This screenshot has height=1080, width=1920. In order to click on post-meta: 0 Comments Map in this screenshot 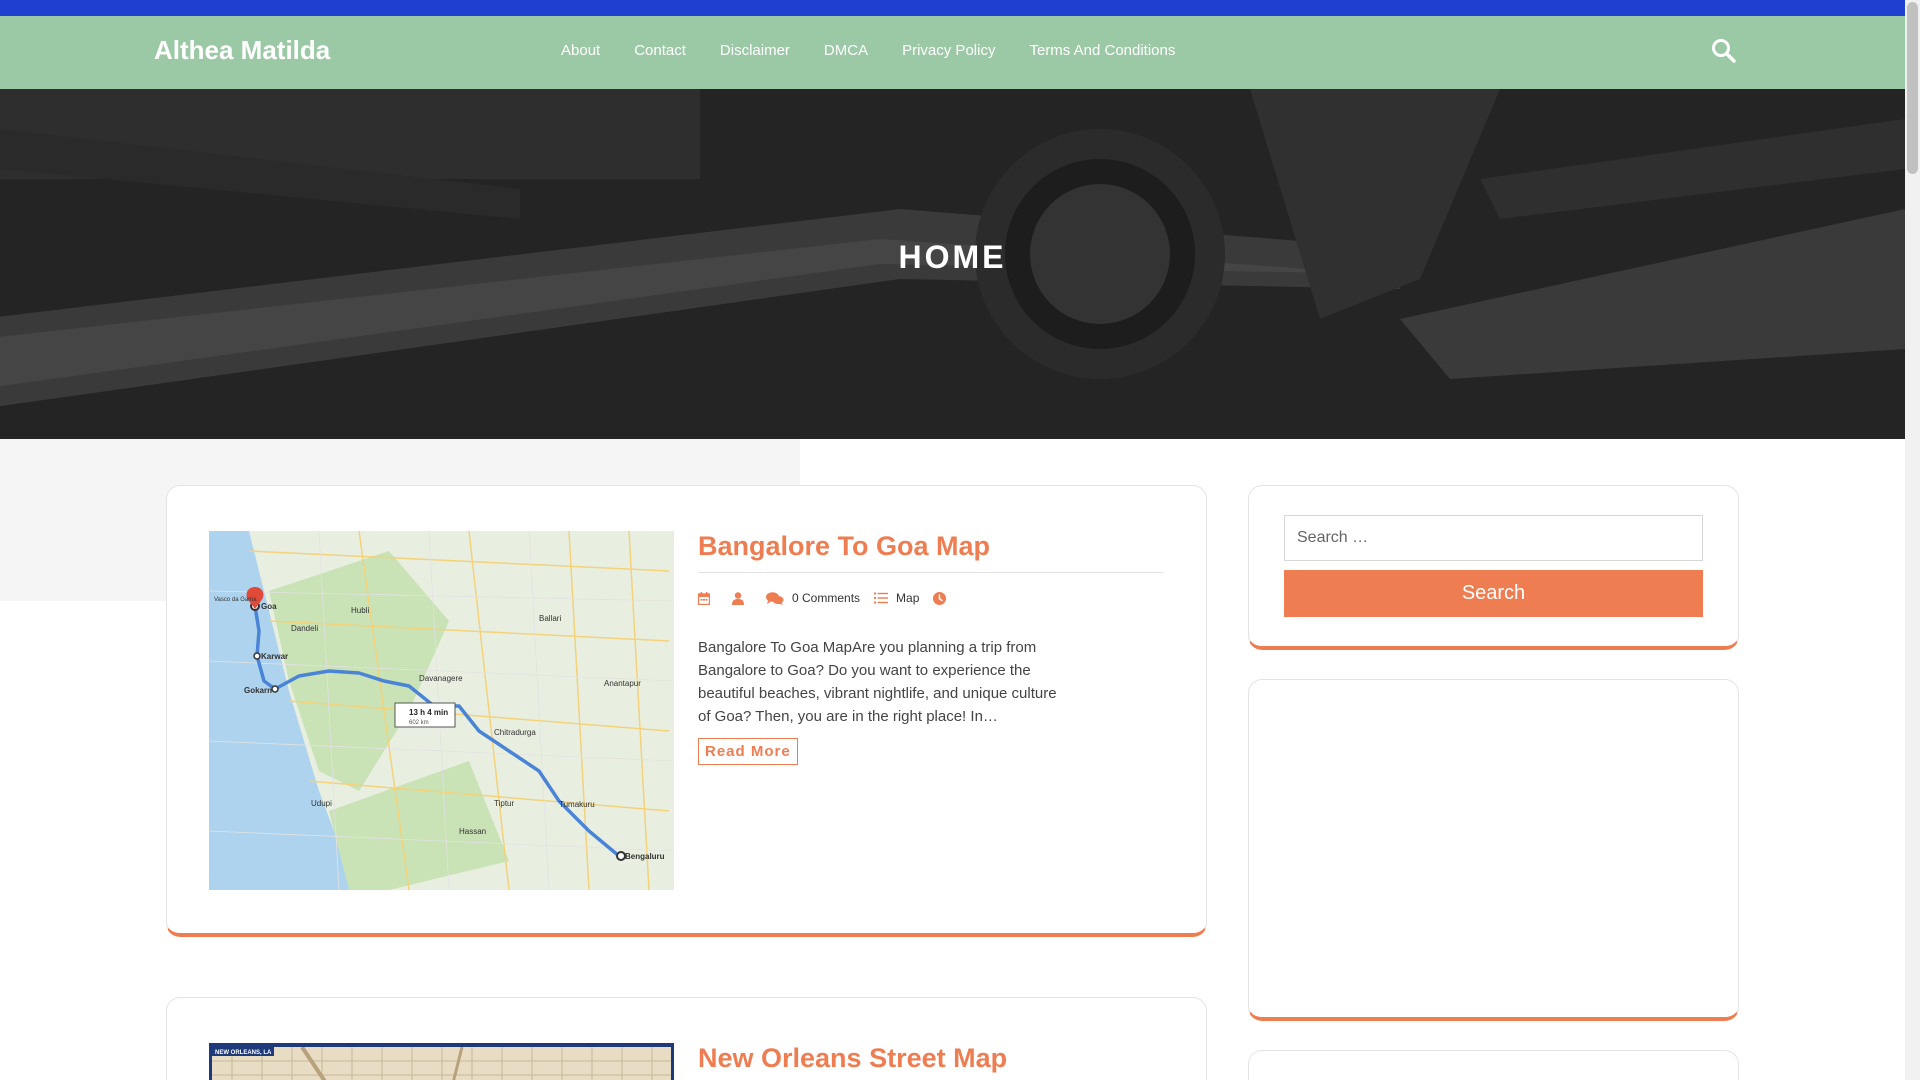, I will do `click(833, 598)`.